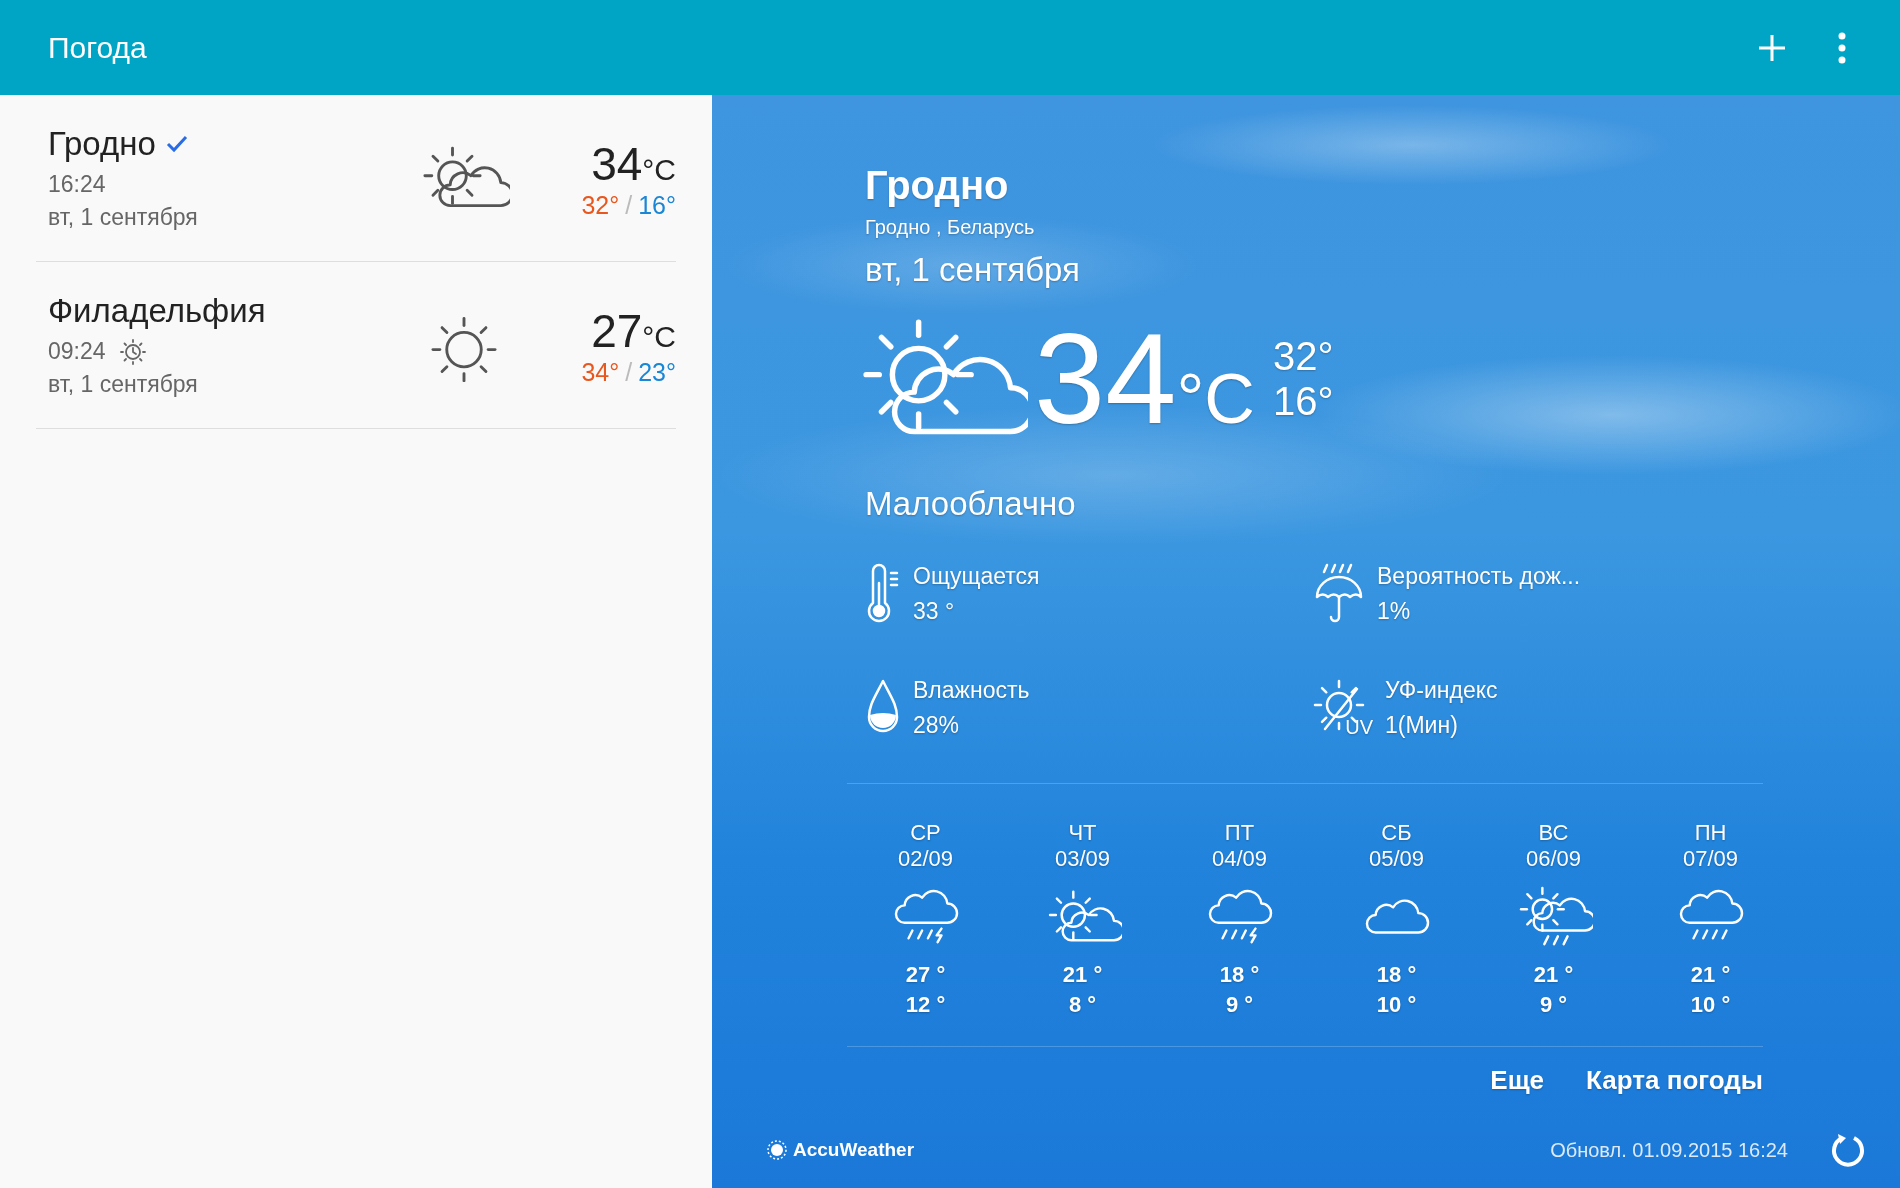  Describe the element at coordinates (925, 1005) in the screenshot. I see `forecast-low: 12 °` at that location.